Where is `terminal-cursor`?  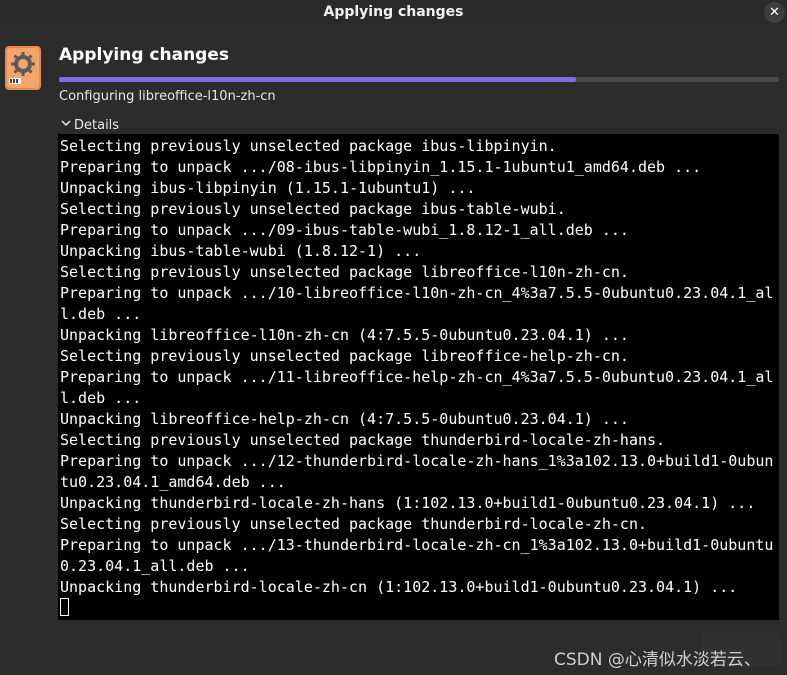
terminal-cursor is located at coordinates (64, 607).